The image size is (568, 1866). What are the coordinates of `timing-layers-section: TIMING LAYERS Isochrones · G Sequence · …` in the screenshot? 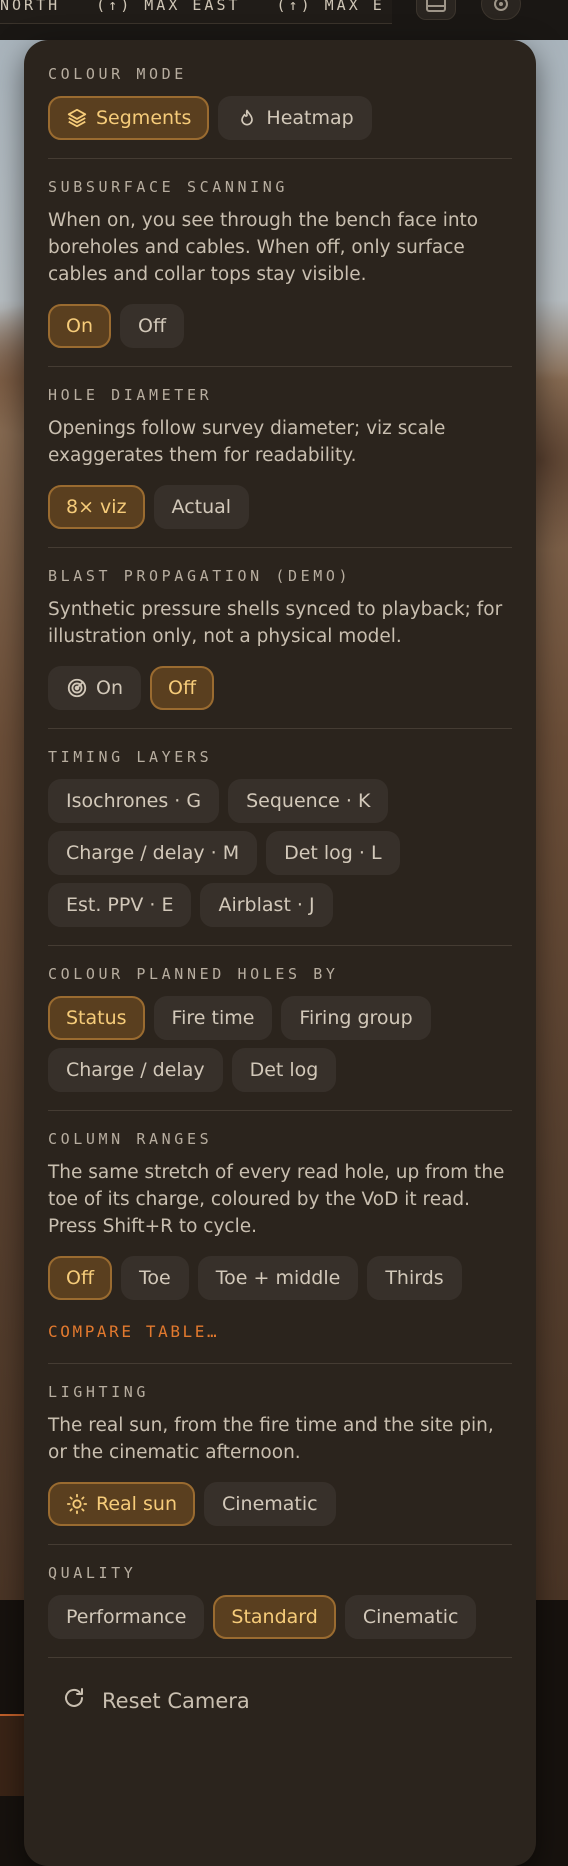 It's located at (280, 846).